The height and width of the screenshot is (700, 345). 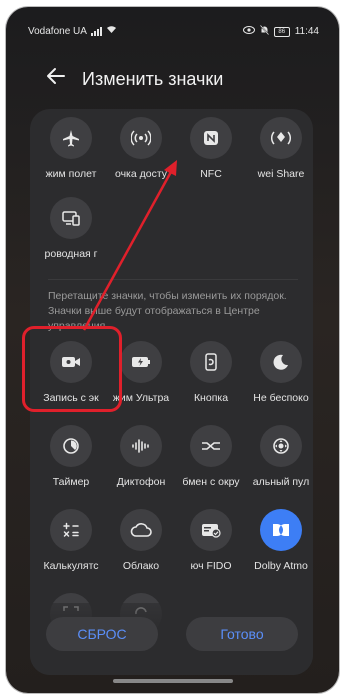 What do you see at coordinates (211, 174) in the screenshot?
I see `tile-label: NFC` at bounding box center [211, 174].